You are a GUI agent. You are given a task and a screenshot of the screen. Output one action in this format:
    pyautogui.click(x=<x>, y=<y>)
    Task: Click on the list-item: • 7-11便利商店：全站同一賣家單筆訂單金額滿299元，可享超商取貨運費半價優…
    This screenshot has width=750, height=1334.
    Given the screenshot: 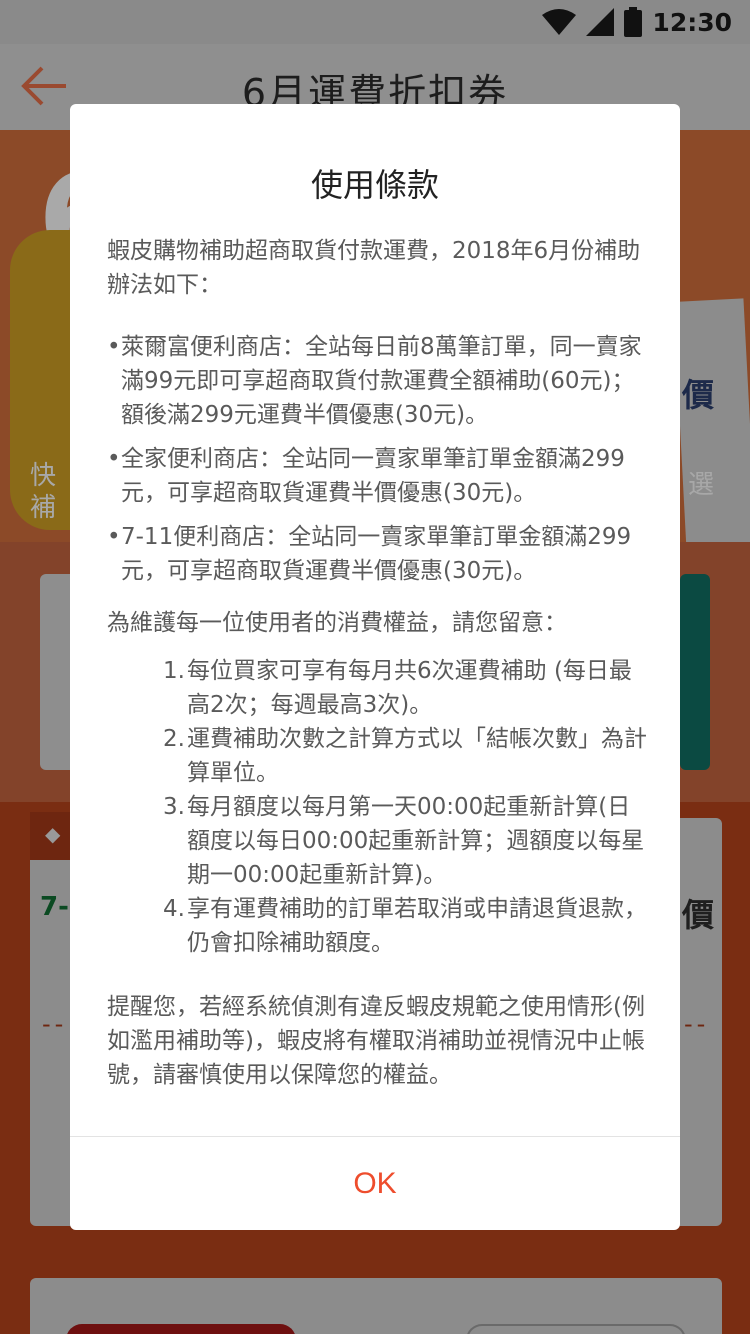 What is the action you would take?
    pyautogui.click(x=377, y=554)
    